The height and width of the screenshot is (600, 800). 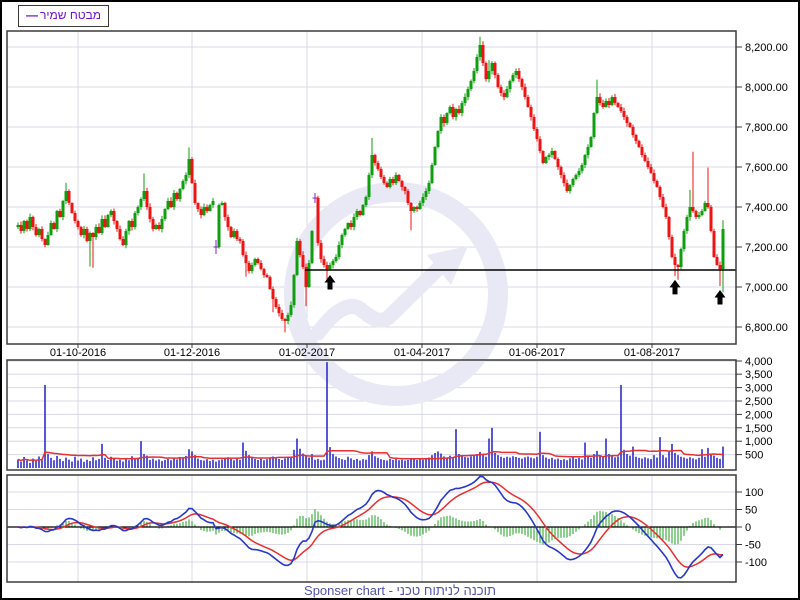 I want to click on x-axis-label: 01-02-2017, so click(x=307, y=353).